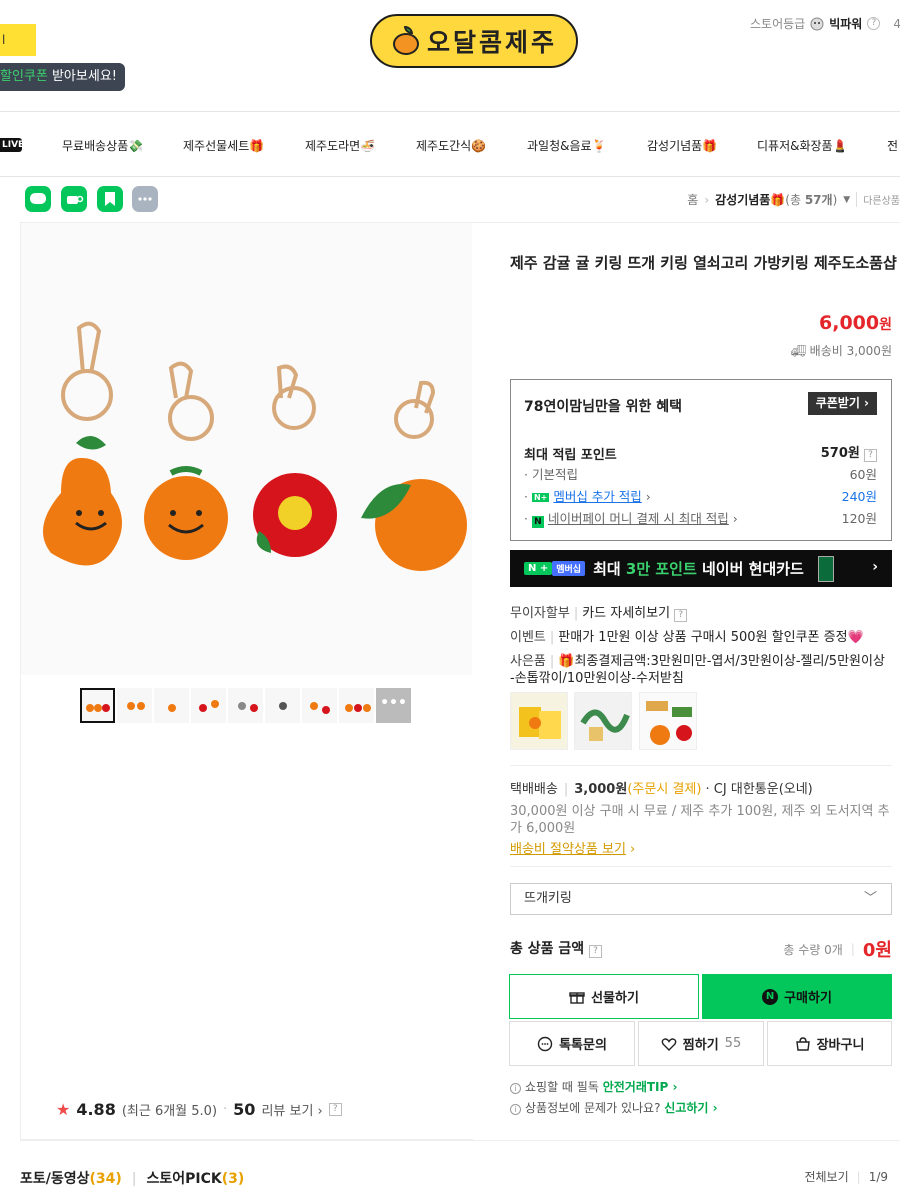  I want to click on shipping-saving-link: 배송비 절약상품 보기, so click(568, 849).